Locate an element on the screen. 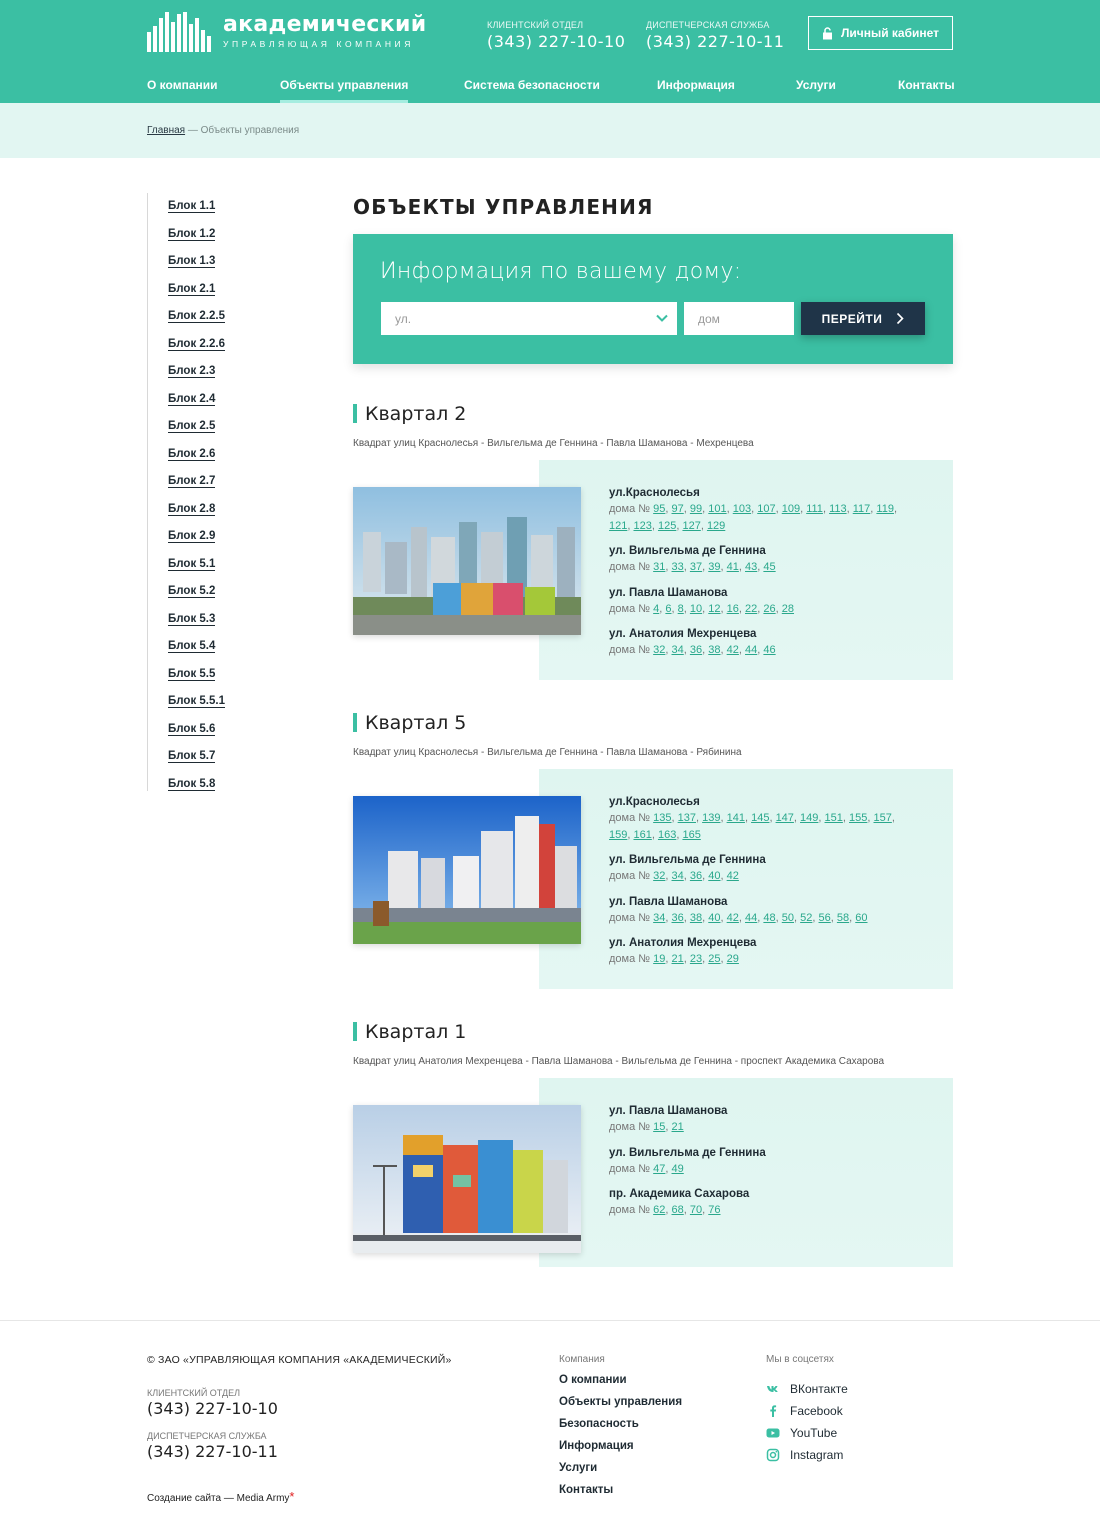 Image resolution: width=1100 pixels, height=1526 pixels. footer-link: Информация is located at coordinates (620, 1451).